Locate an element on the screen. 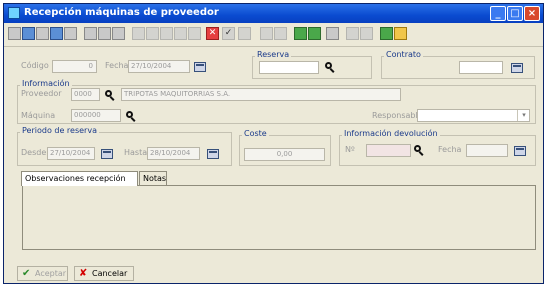 This screenshot has width=547, height=287. aceptar-label: Aceptar is located at coordinates (51, 273).